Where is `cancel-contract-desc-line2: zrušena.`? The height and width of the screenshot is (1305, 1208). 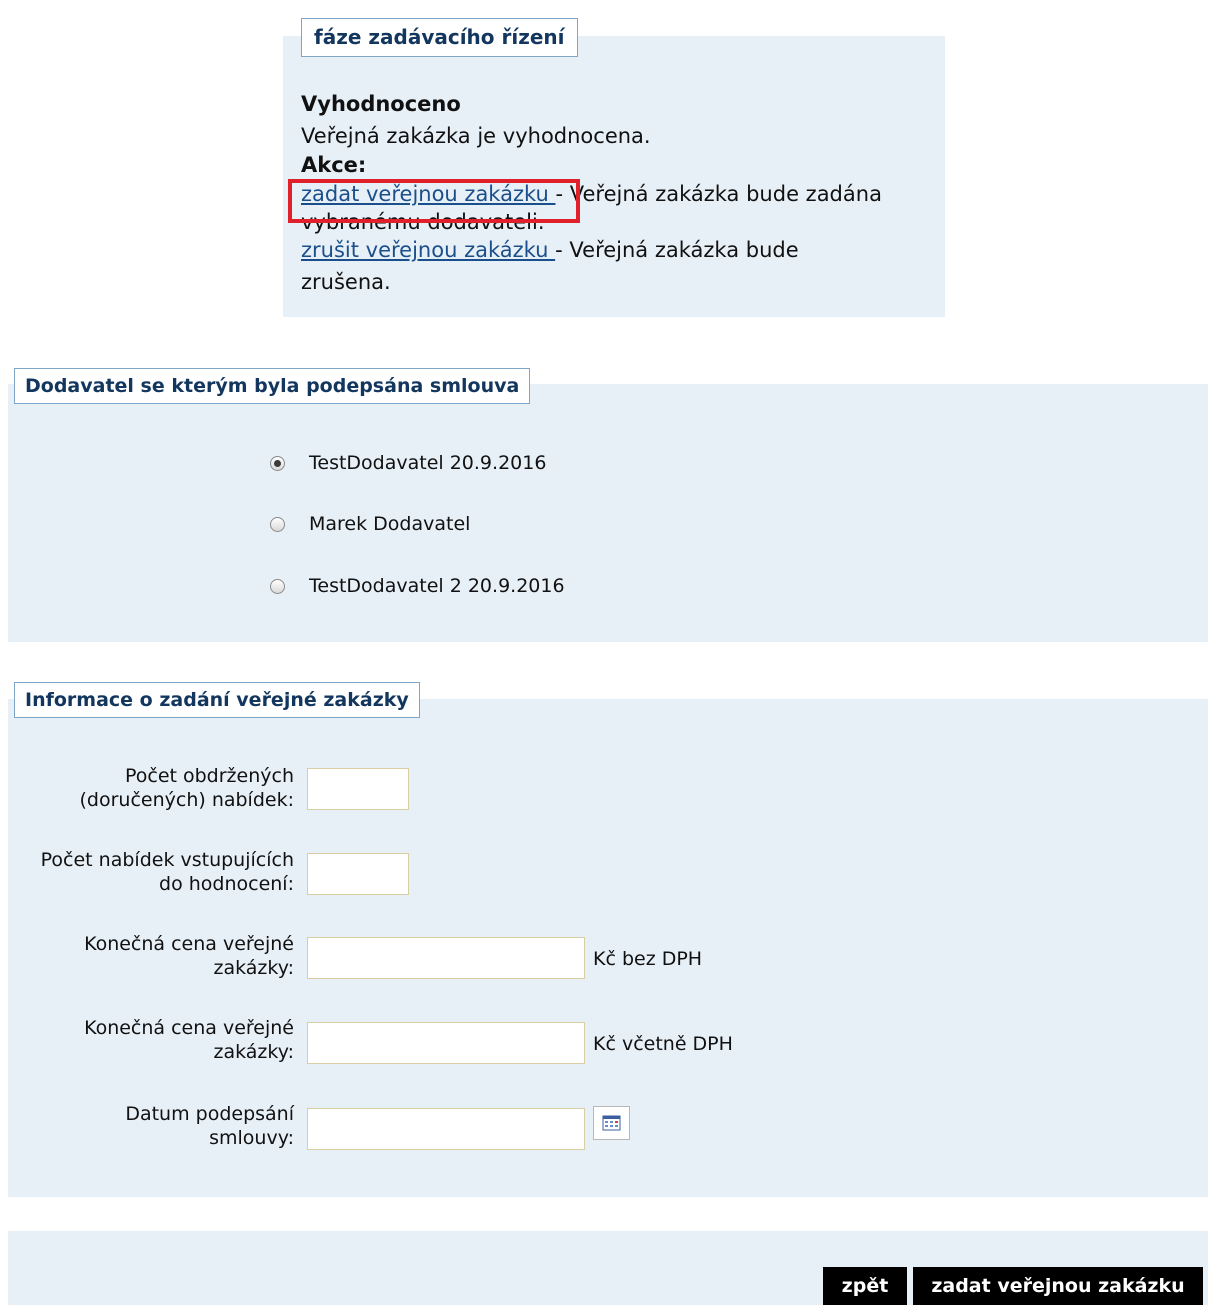 cancel-contract-desc-line2: zrušena. is located at coordinates (346, 282).